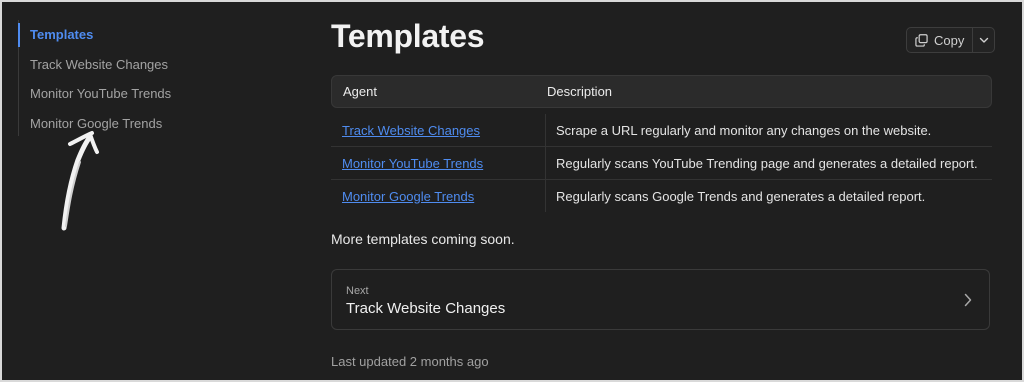  Describe the element at coordinates (921, 40) in the screenshot. I see `copy-icon` at that location.